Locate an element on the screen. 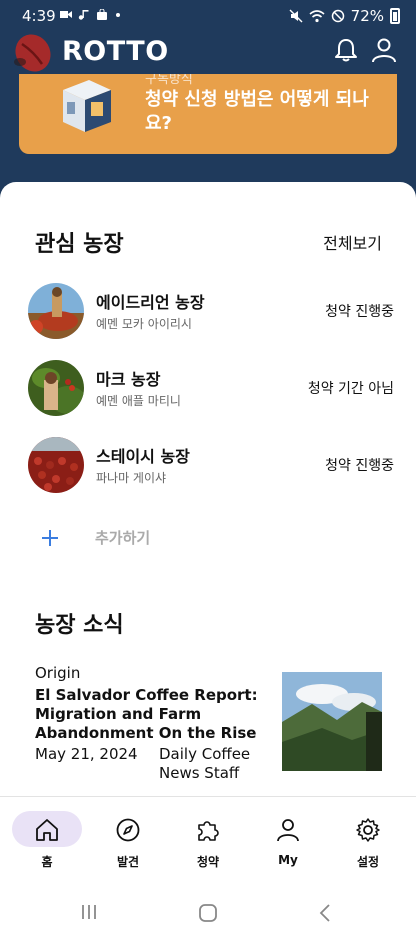  status-time: 4:39 is located at coordinates (39, 16).